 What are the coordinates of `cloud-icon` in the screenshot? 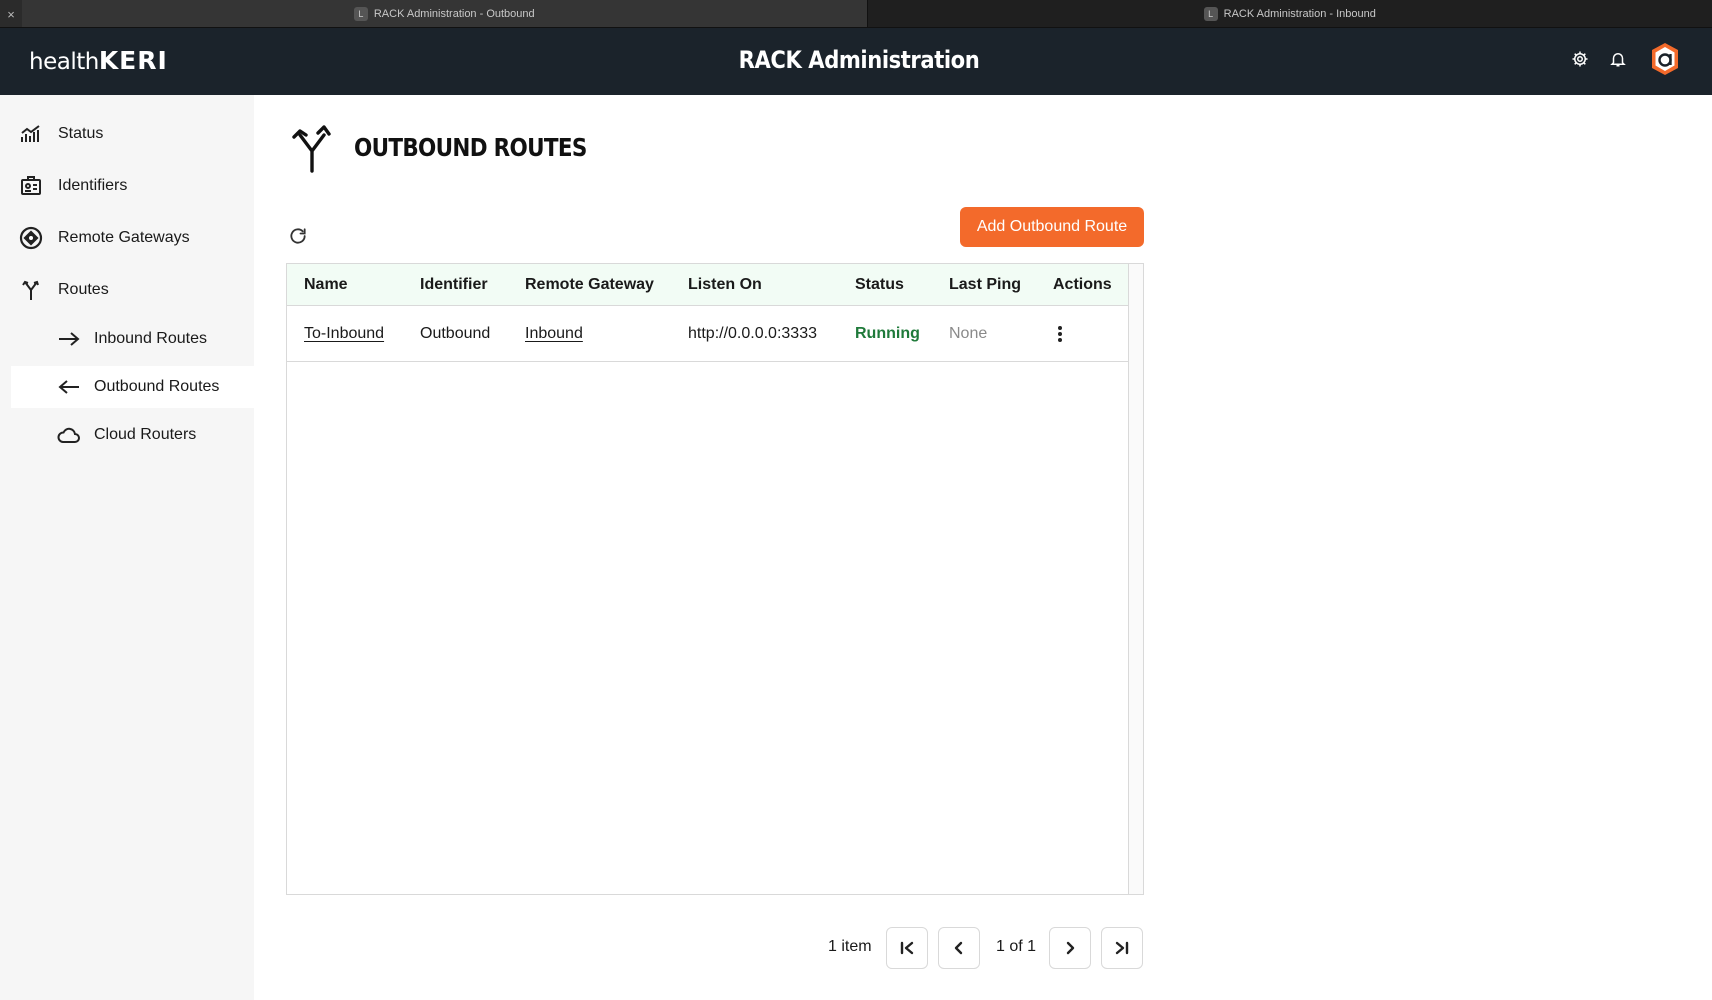 It's located at (69, 435).